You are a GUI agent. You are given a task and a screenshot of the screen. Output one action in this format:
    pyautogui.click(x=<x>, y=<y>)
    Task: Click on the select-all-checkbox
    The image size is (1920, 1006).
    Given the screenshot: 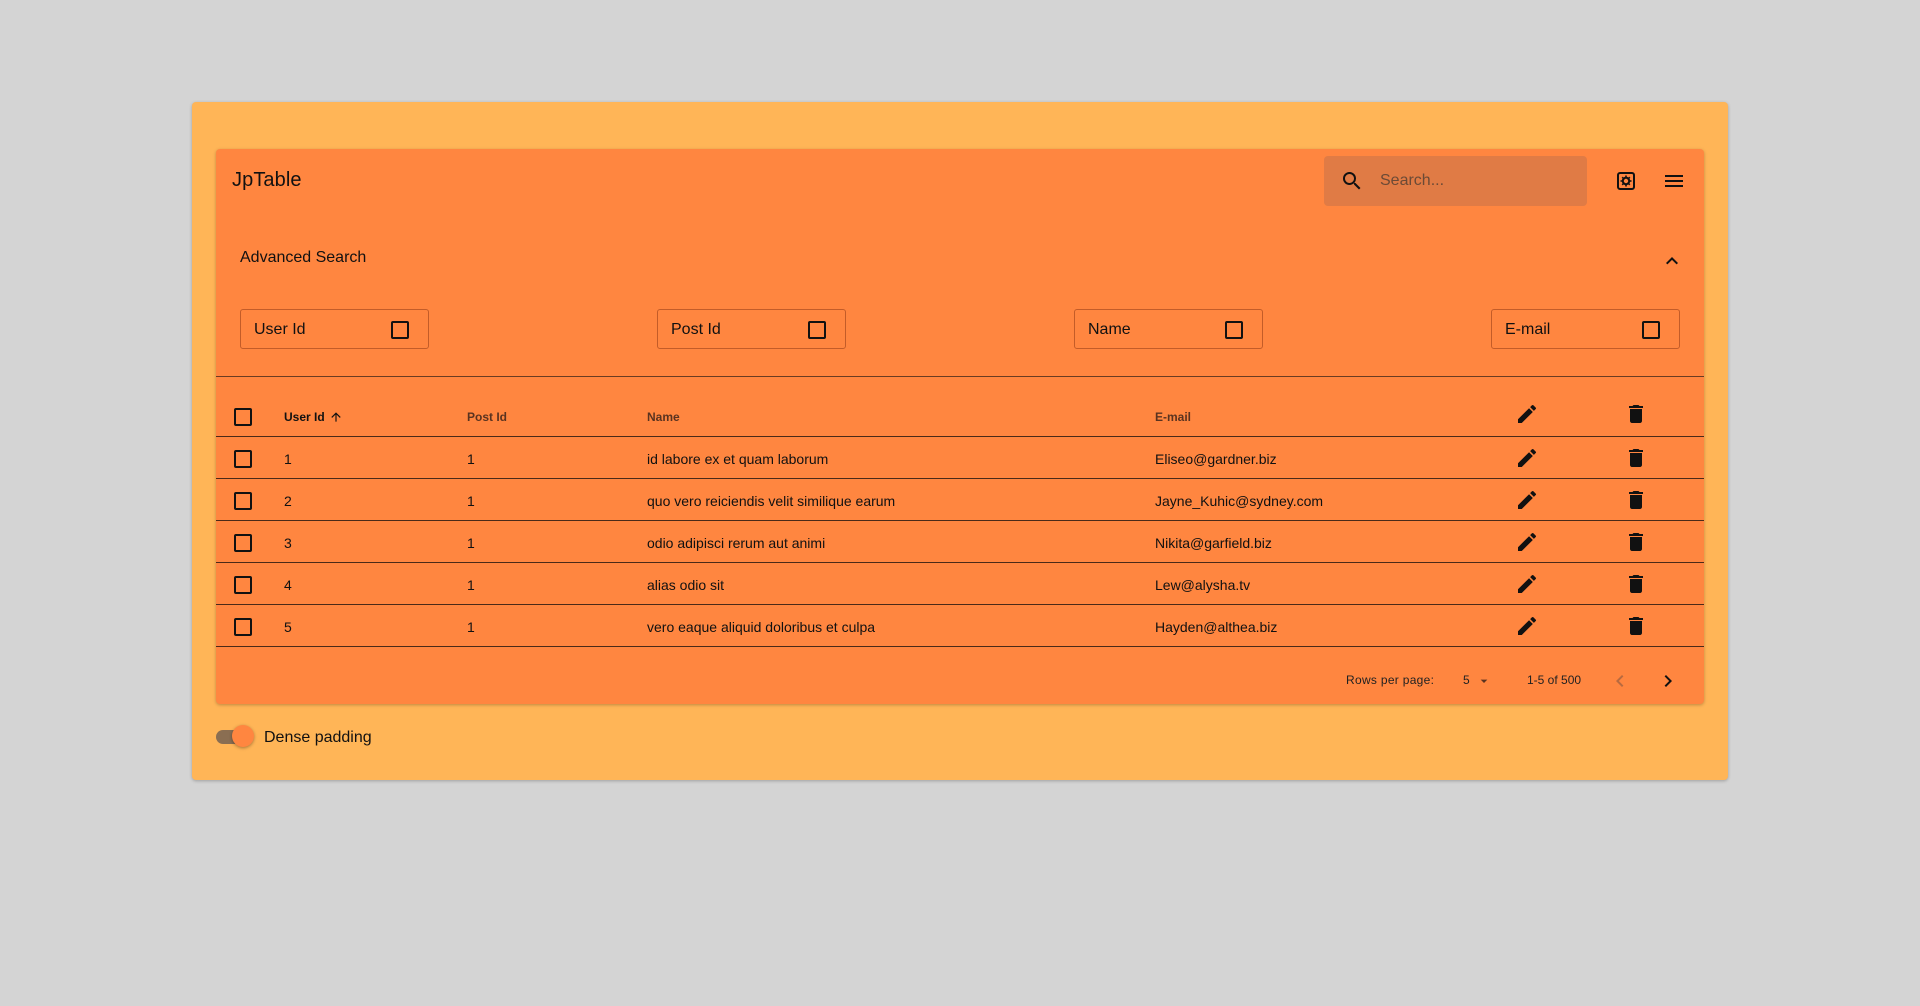 What is the action you would take?
    pyautogui.click(x=243, y=417)
    